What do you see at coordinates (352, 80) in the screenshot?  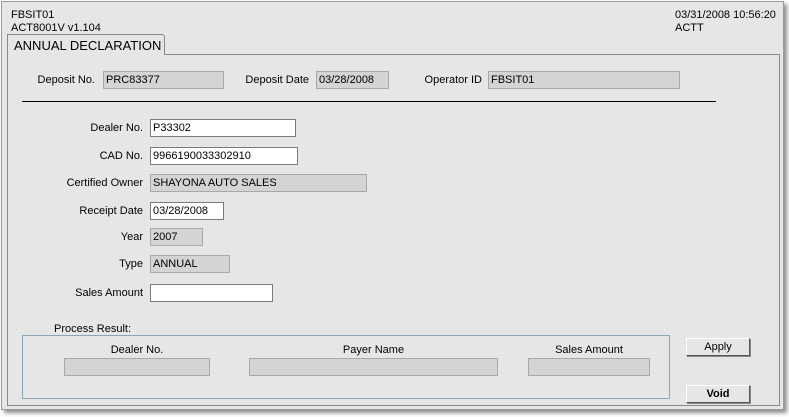 I see `deposit-date-field: 03/28/2008` at bounding box center [352, 80].